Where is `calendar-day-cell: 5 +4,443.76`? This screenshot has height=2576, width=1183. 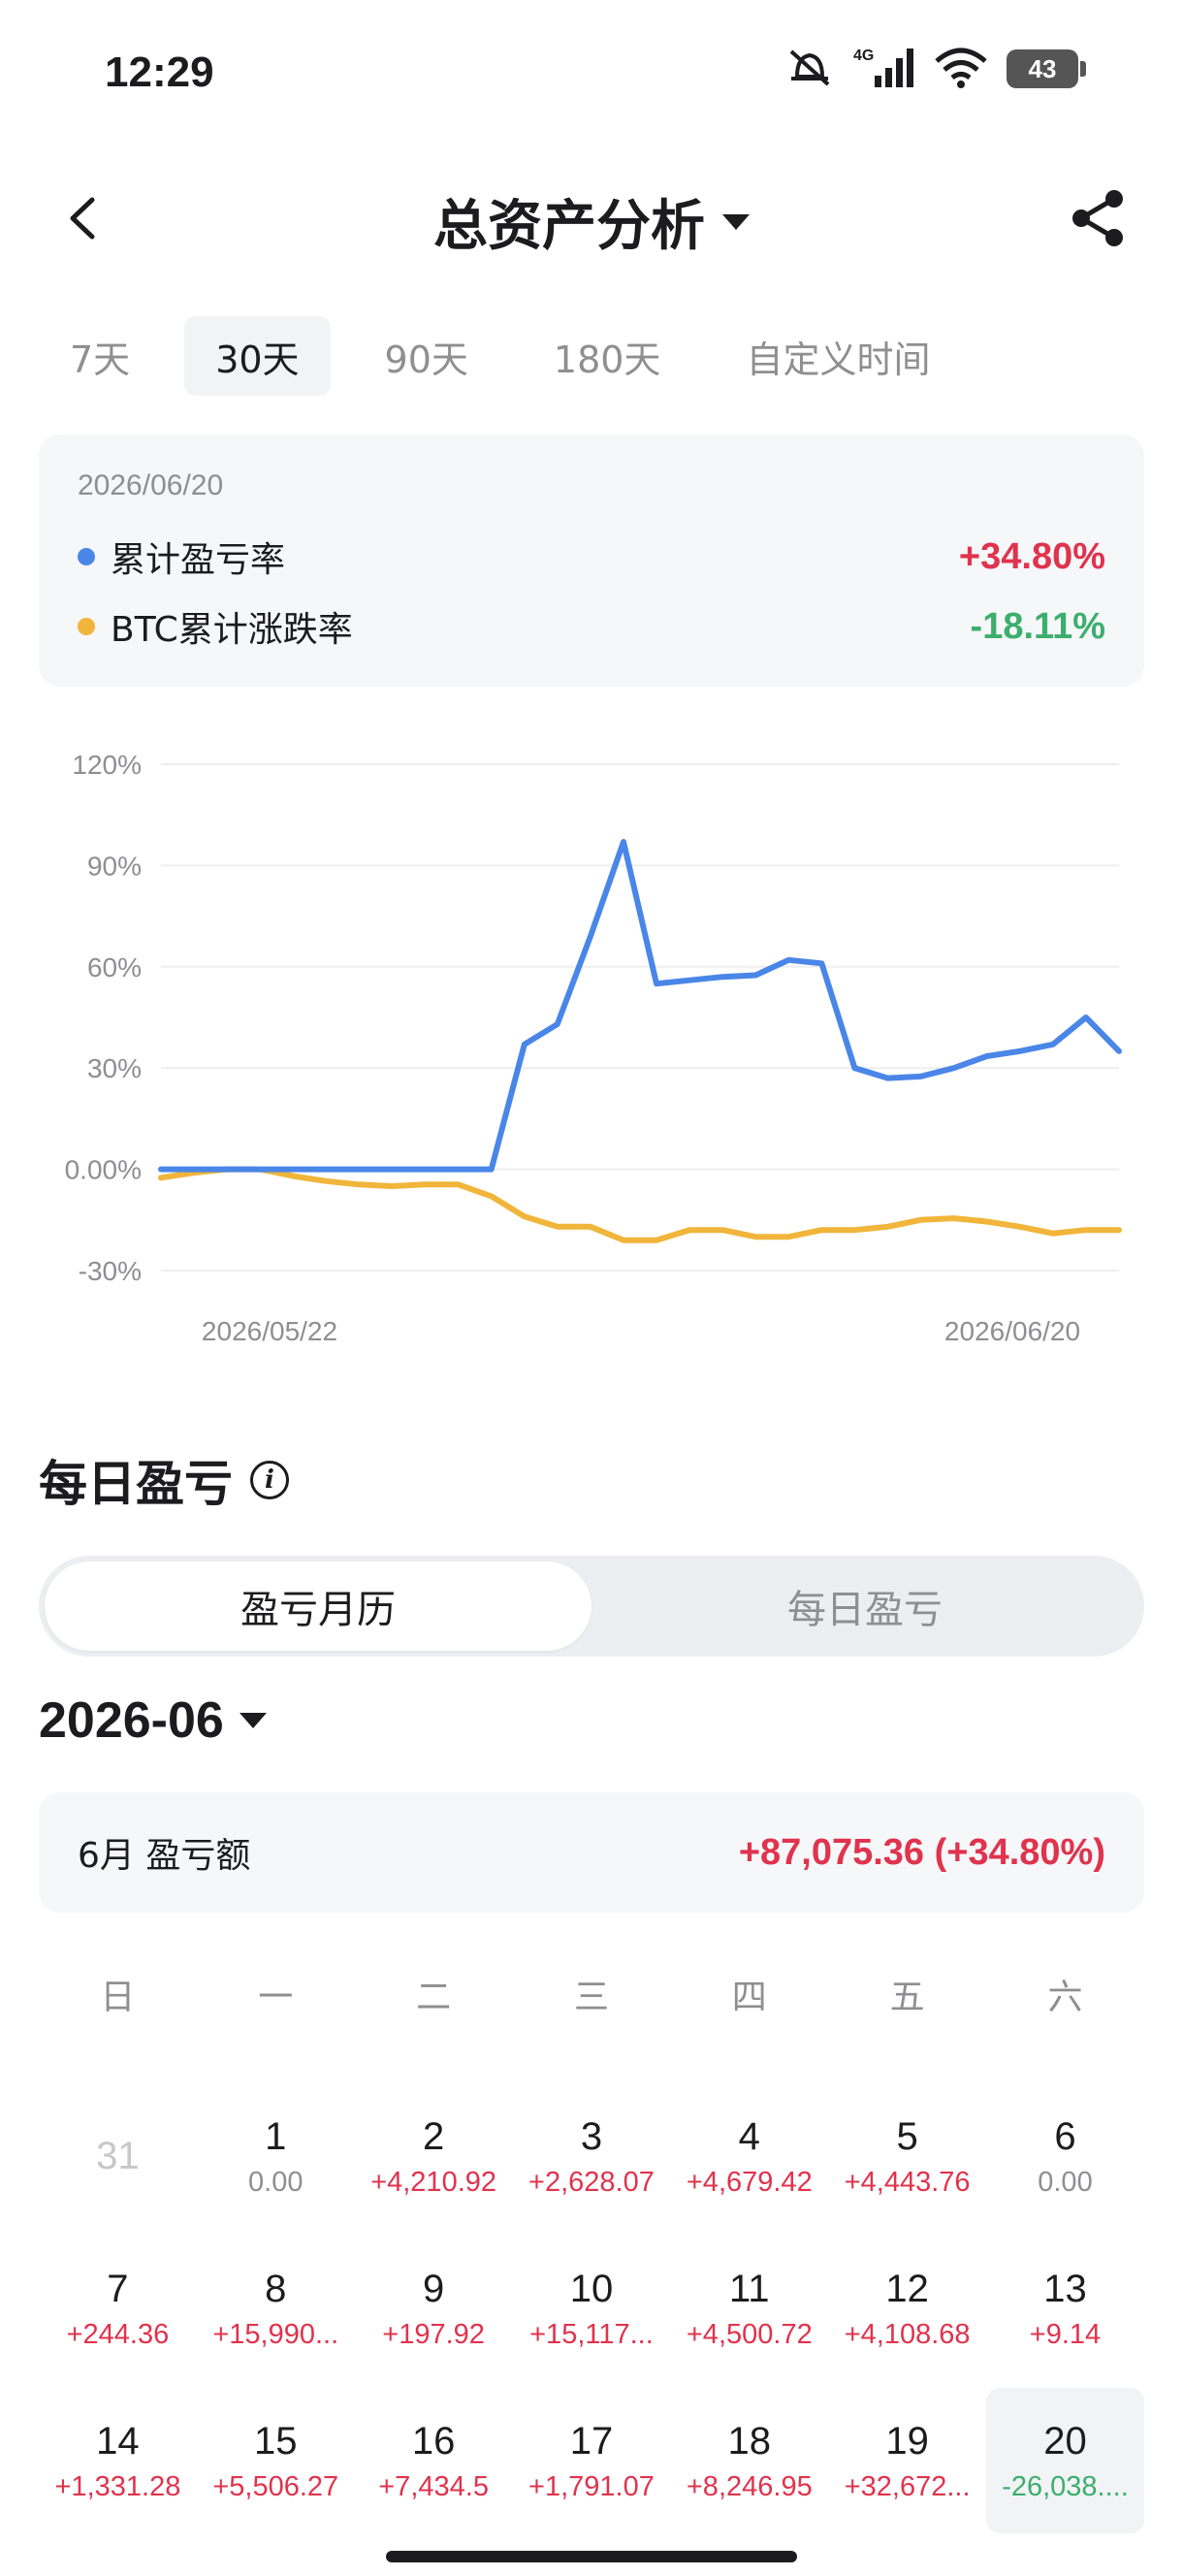 calendar-day-cell: 5 +4,443.76 is located at coordinates (907, 2156).